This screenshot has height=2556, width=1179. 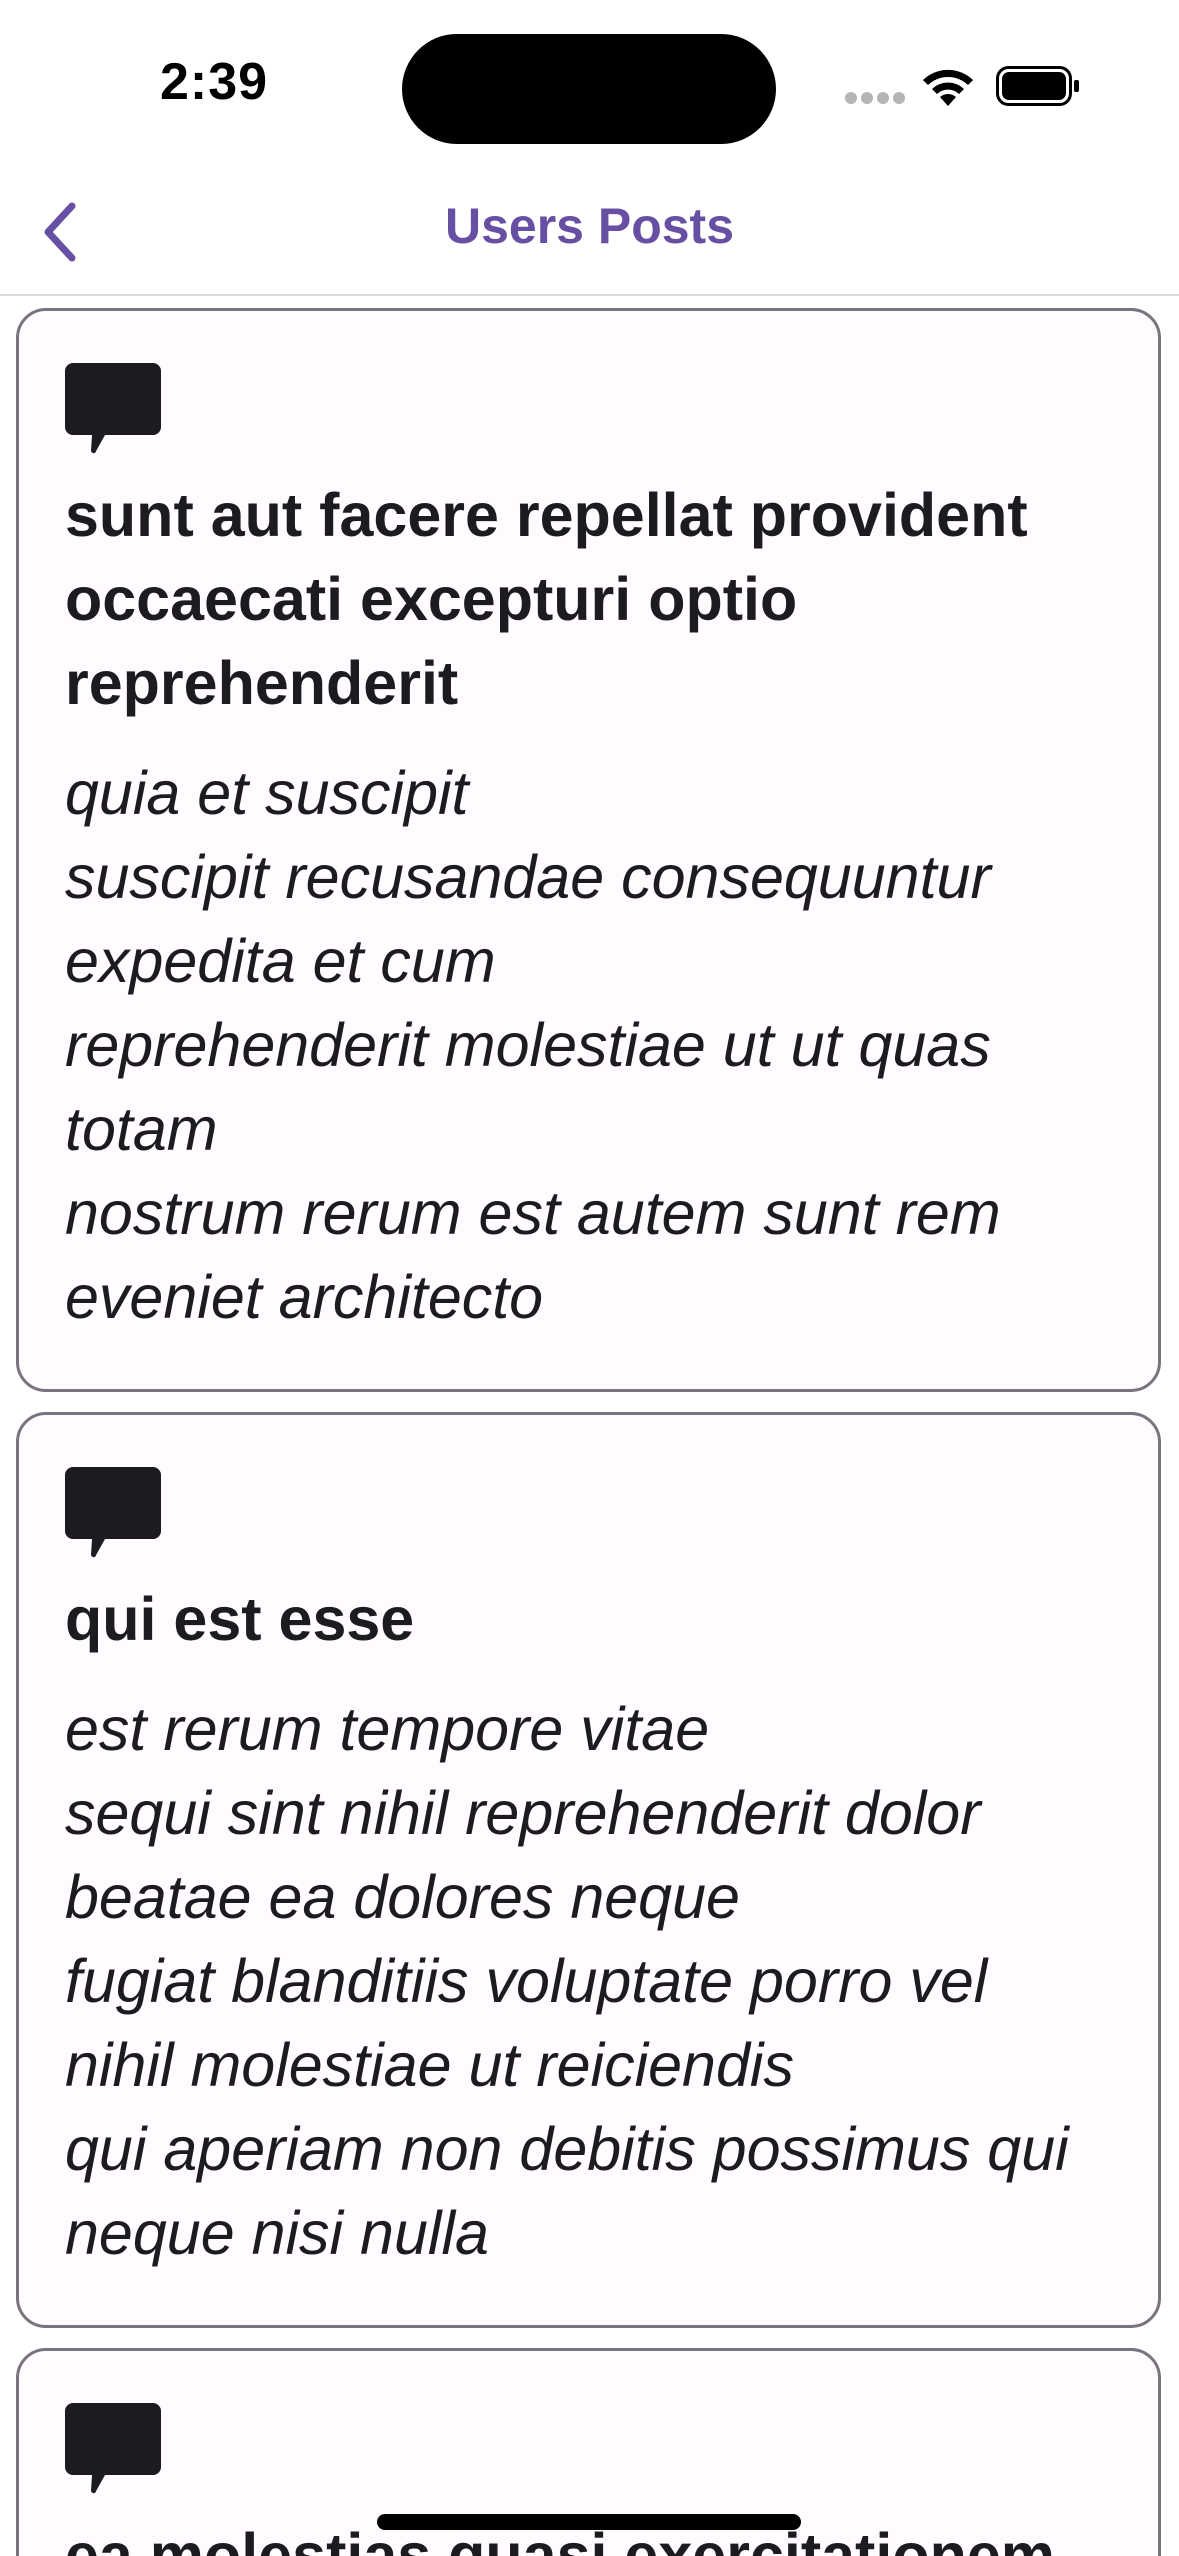 What do you see at coordinates (240, 1619) in the screenshot?
I see `post-title: qui est esse` at bounding box center [240, 1619].